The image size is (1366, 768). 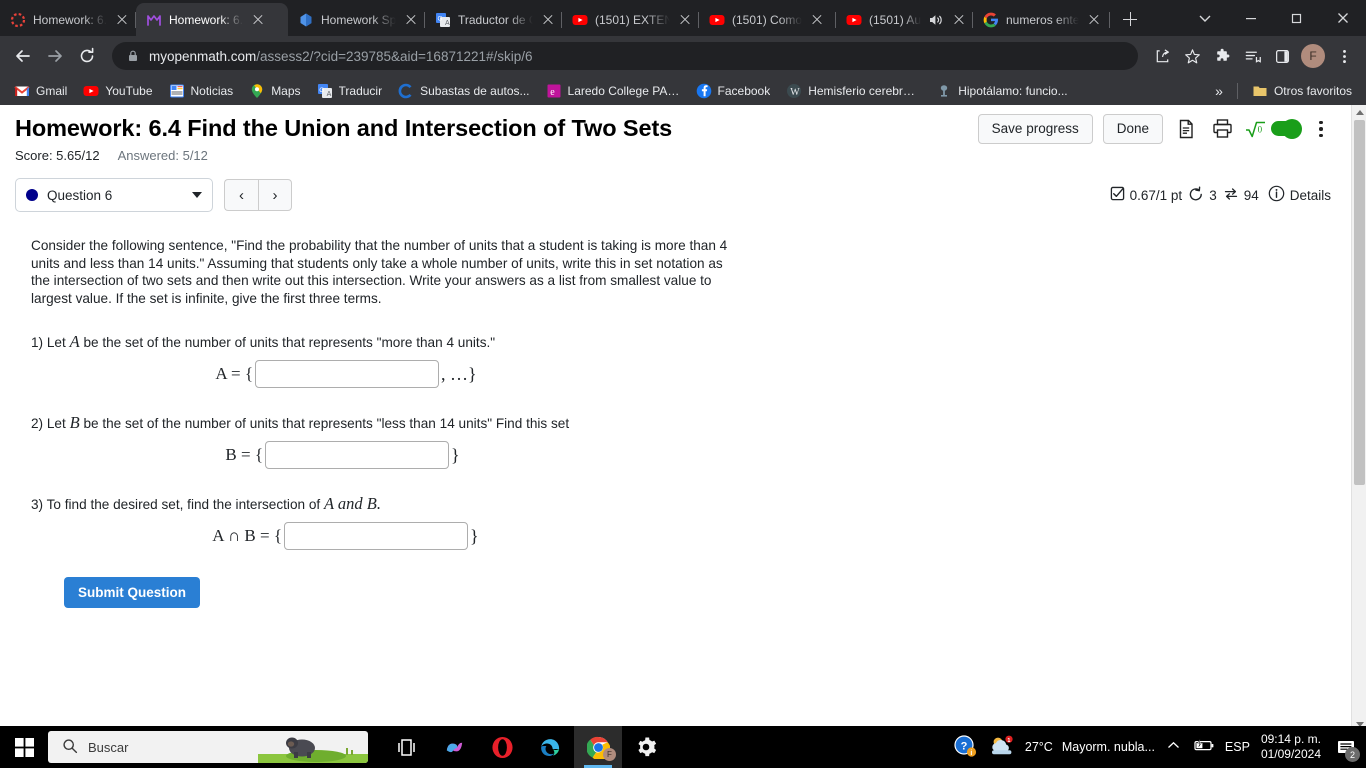 What do you see at coordinates (1312, 90) in the screenshot?
I see `other-bookmarks-label: Otros favoritos` at bounding box center [1312, 90].